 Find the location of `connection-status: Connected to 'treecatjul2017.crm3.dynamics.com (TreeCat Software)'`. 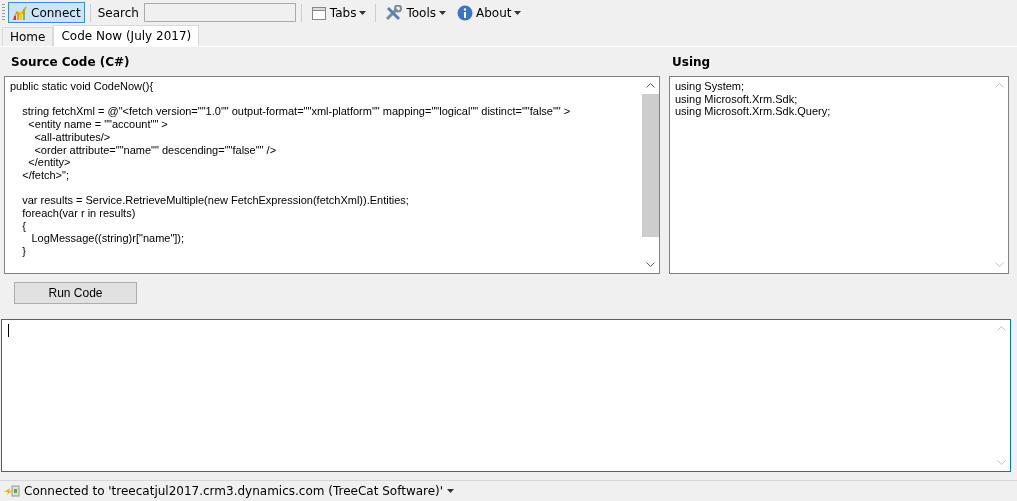

connection-status: Connected to 'treecatjul2017.crm3.dynamics.com (TreeCat Software)' is located at coordinates (229, 491).